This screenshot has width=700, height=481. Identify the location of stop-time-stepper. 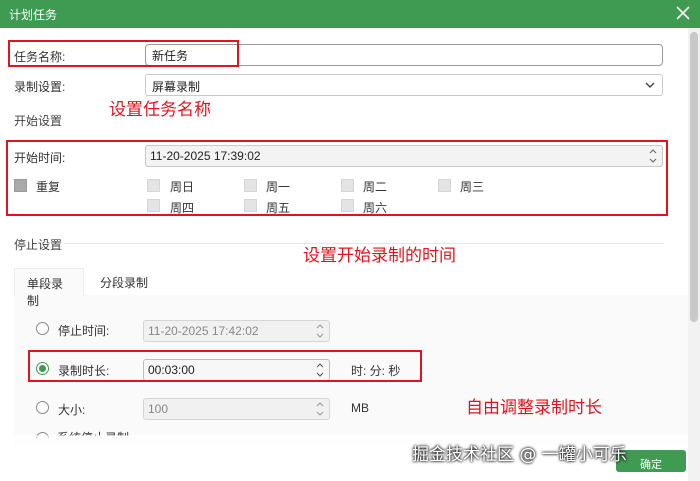
(320, 331).